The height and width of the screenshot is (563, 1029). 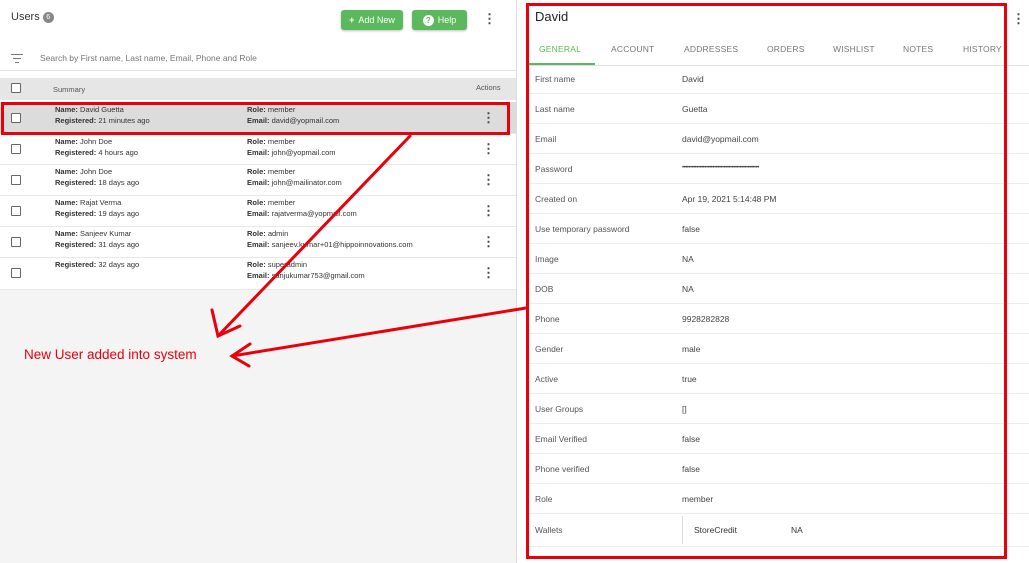 What do you see at coordinates (110, 354) in the screenshot?
I see `annotation-text: New User added into system` at bounding box center [110, 354].